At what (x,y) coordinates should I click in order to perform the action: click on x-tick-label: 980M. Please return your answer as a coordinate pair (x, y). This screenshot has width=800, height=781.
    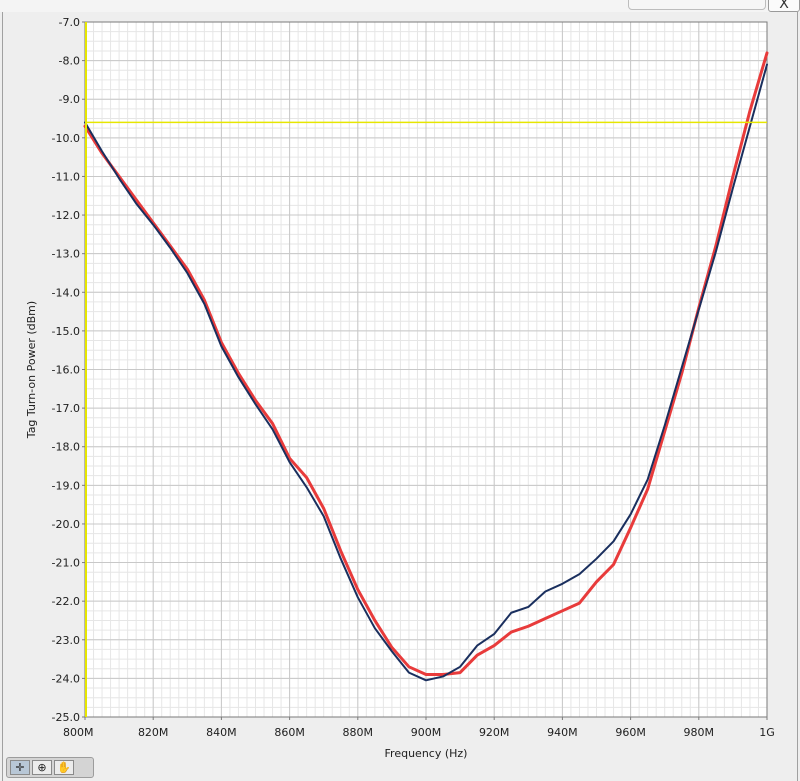
    Looking at the image, I should click on (699, 732).